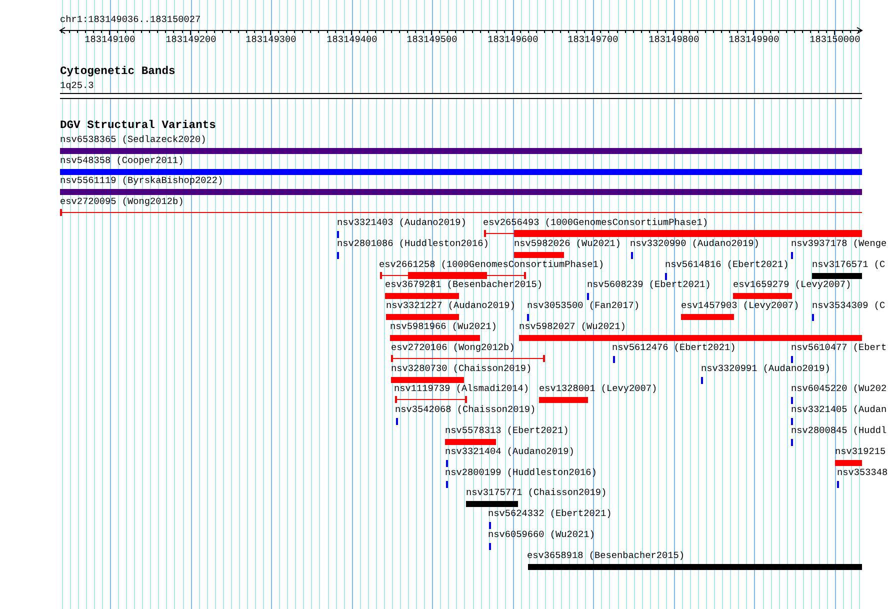 The width and height of the screenshot is (890, 609). What do you see at coordinates (835, 39) in the screenshot?
I see `tick-label: 183150000` at bounding box center [835, 39].